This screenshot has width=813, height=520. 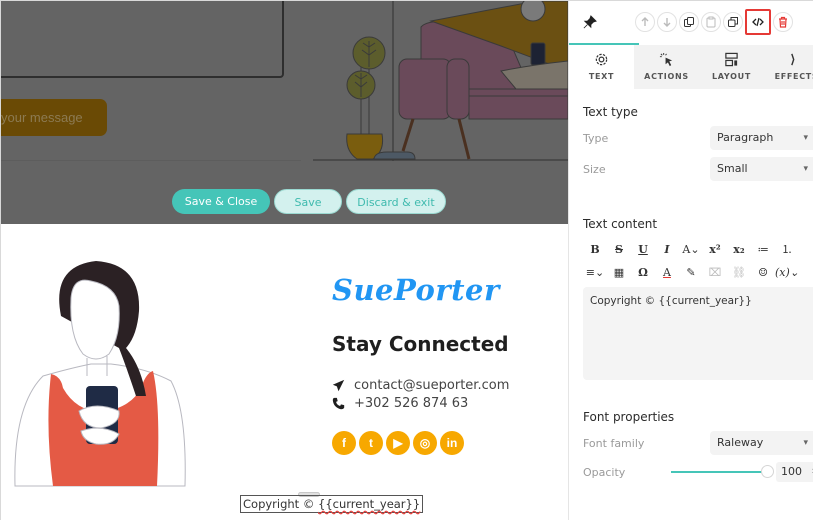 I want to click on twitter-icon: t, so click(x=371, y=443).